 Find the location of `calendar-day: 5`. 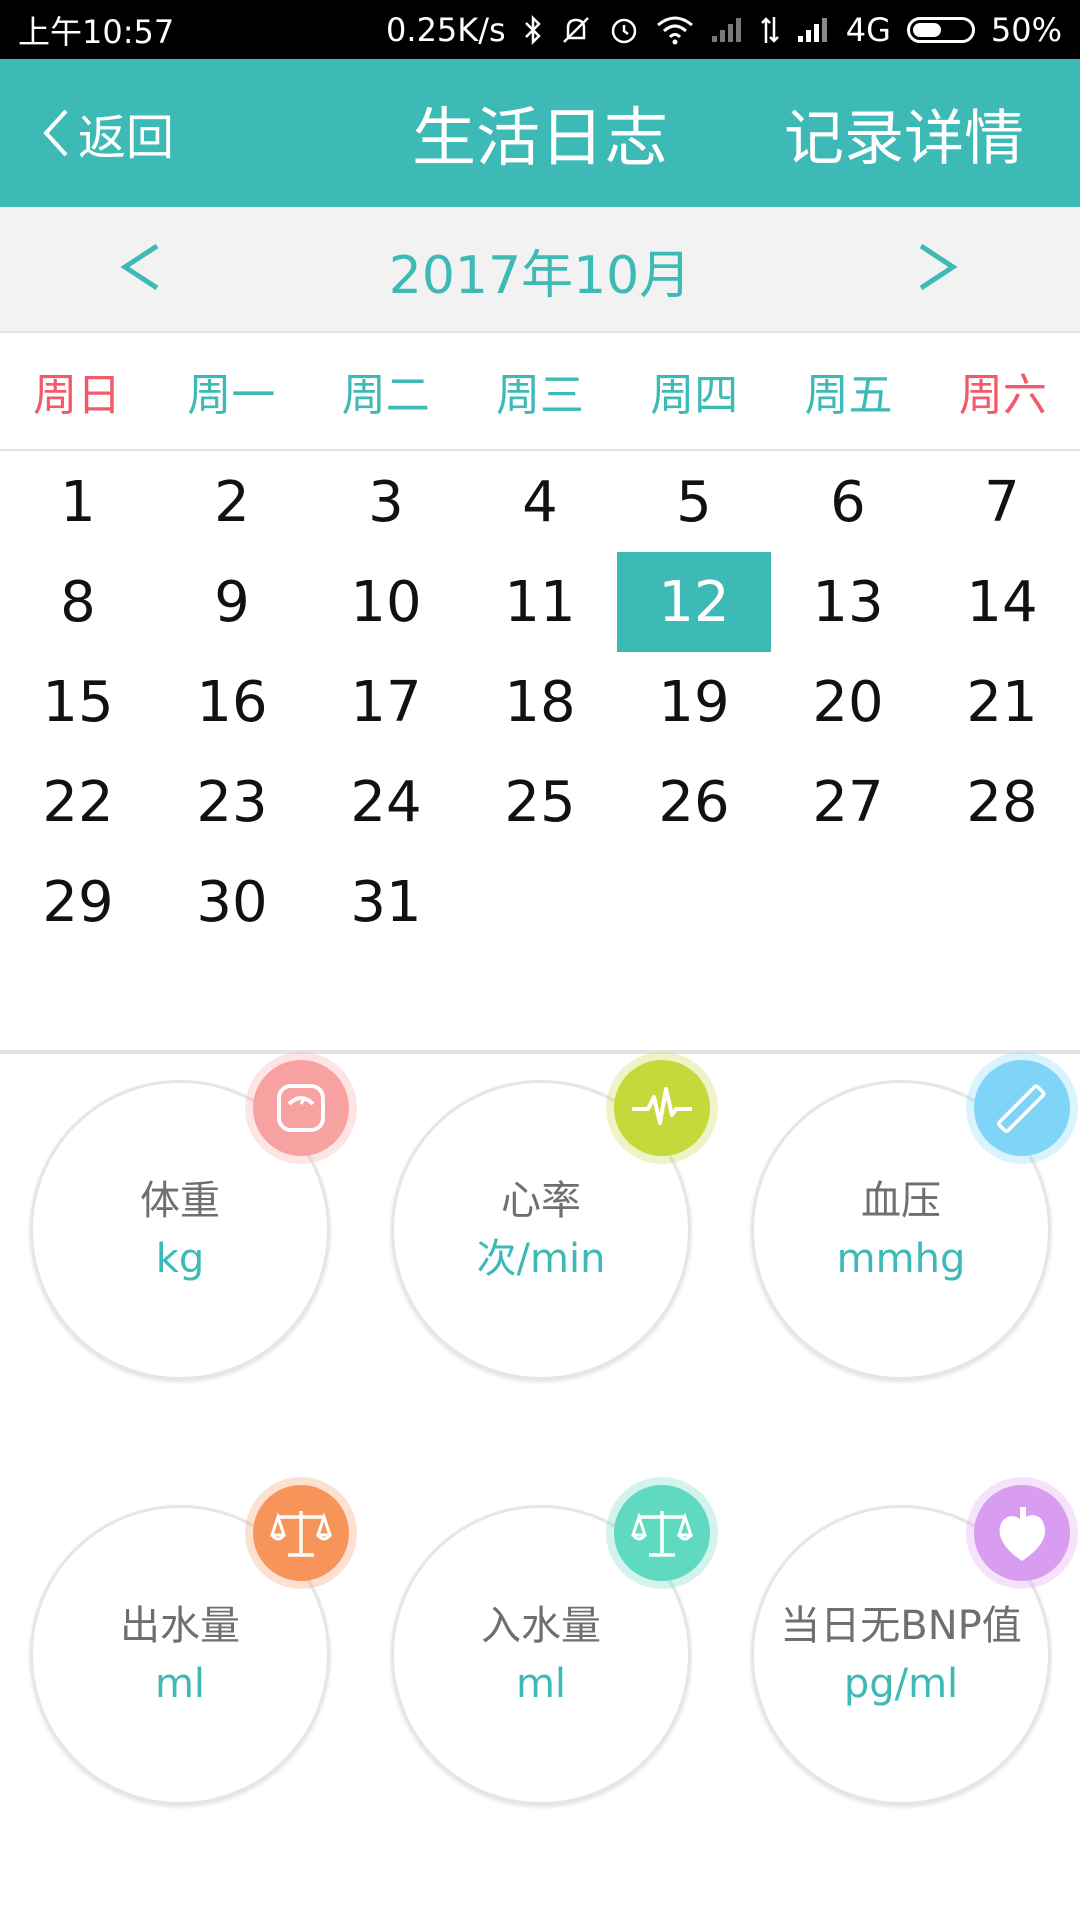

calendar-day: 5 is located at coordinates (694, 502).